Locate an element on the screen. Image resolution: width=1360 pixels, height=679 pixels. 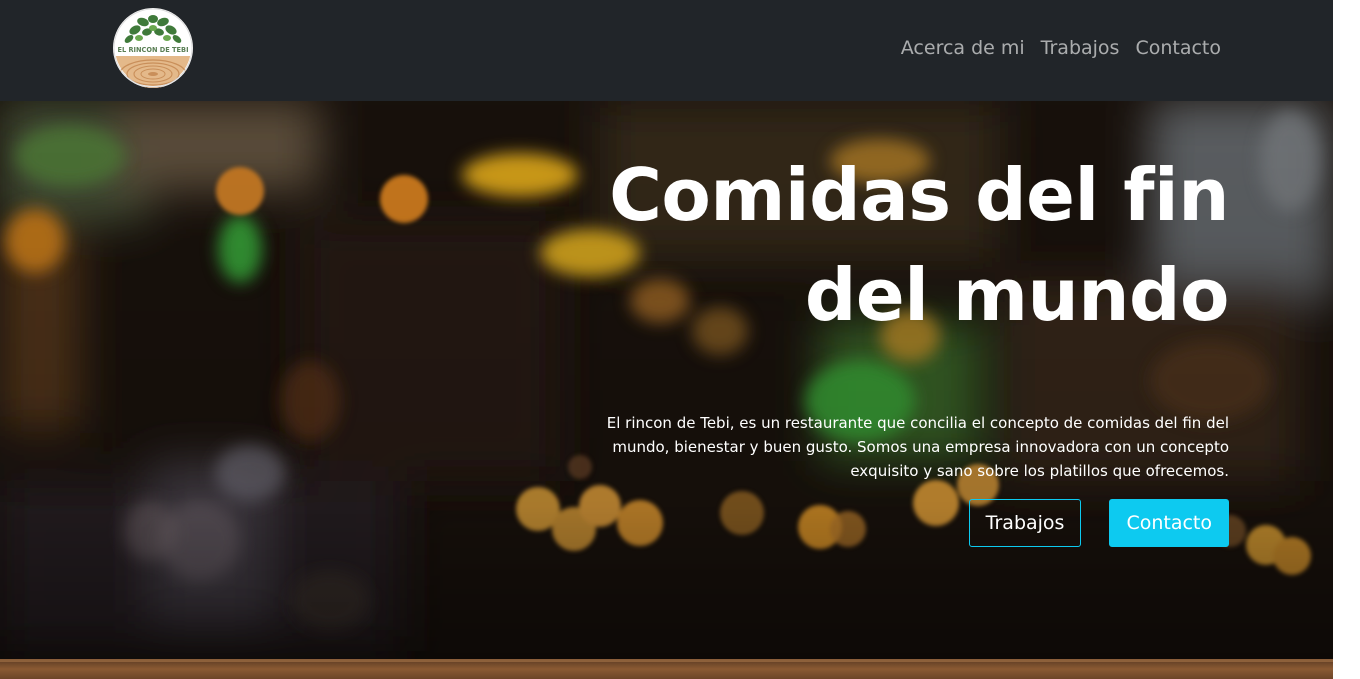
nav-link-about: Acerca de mi is located at coordinates (963, 48).